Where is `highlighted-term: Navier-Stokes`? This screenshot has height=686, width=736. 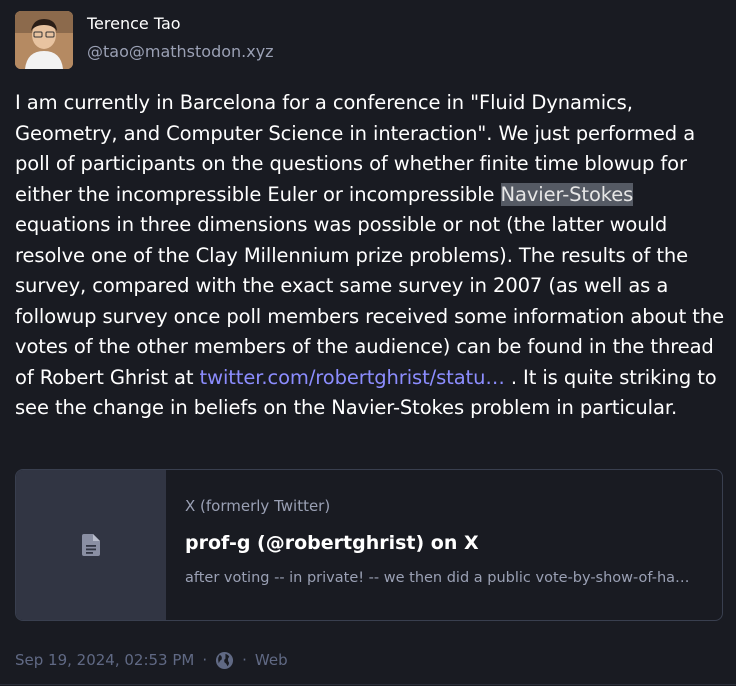
highlighted-term: Navier-Stokes is located at coordinates (567, 194).